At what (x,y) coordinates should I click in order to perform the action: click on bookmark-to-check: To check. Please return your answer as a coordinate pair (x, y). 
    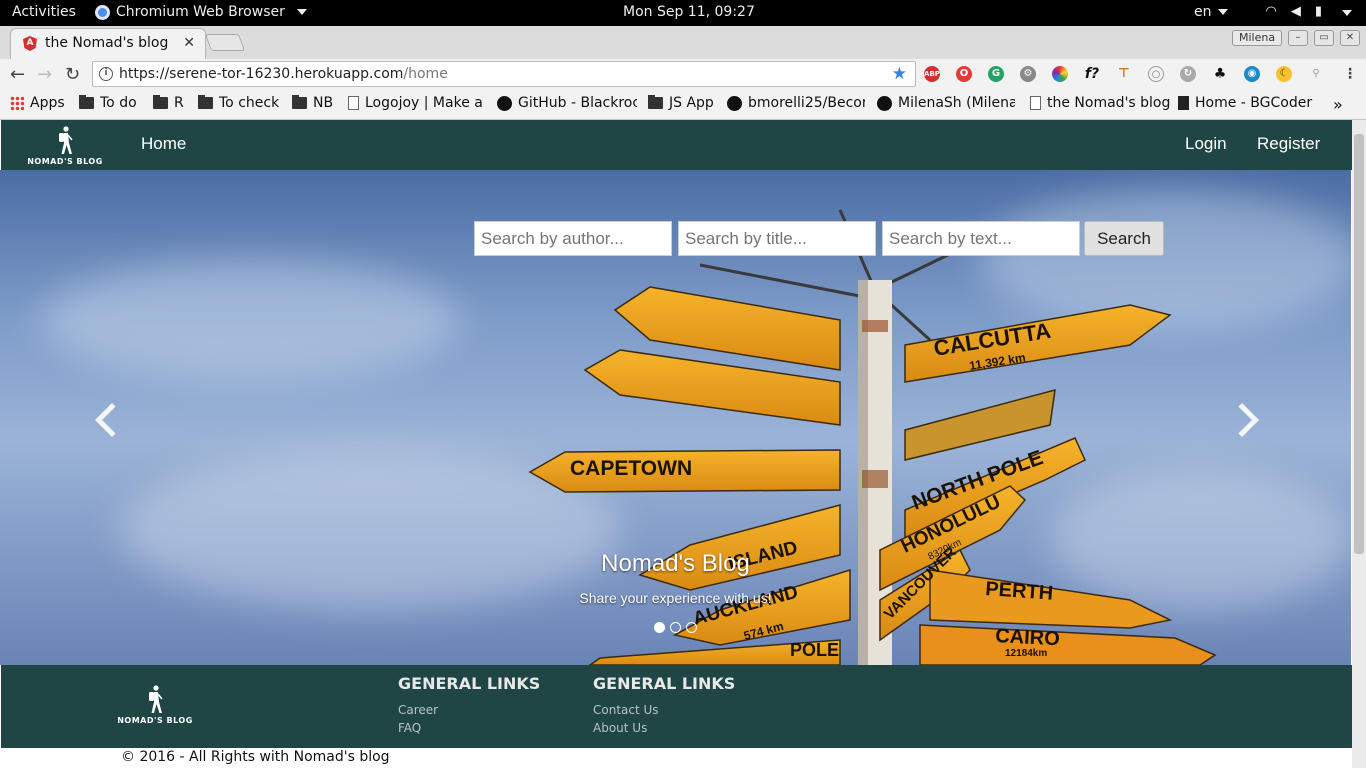
    Looking at the image, I should click on (238, 103).